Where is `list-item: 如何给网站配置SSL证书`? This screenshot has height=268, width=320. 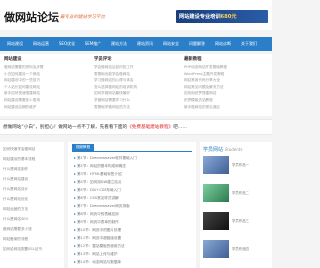 list-item: 如何给网站配置SSL证书 is located at coordinates (22, 249).